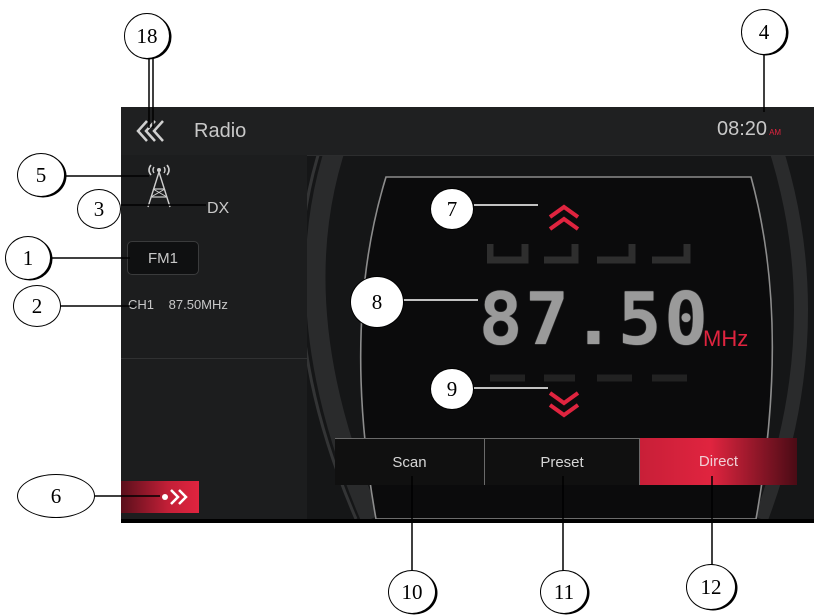  Describe the element at coordinates (28, 258) in the screenshot. I see `callout-1: 1` at that location.